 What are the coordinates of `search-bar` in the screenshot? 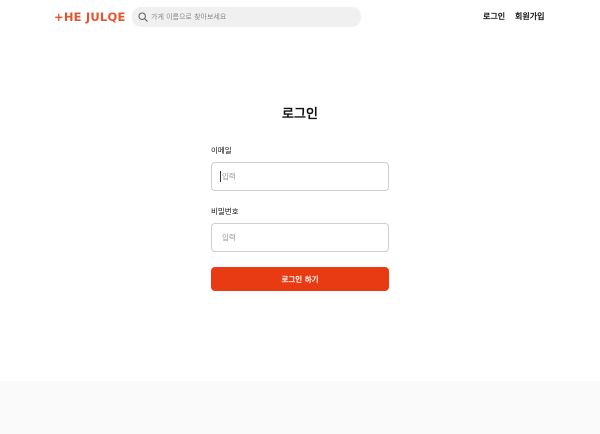 It's located at (246, 17).